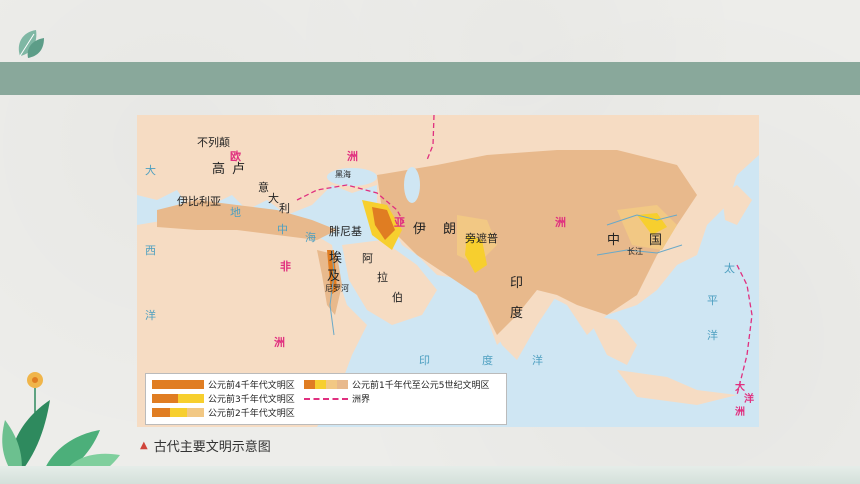 Image resolution: width=860 pixels, height=484 pixels. What do you see at coordinates (191, 398) in the screenshot?
I see `legend-swatch-3k-b` at bounding box center [191, 398].